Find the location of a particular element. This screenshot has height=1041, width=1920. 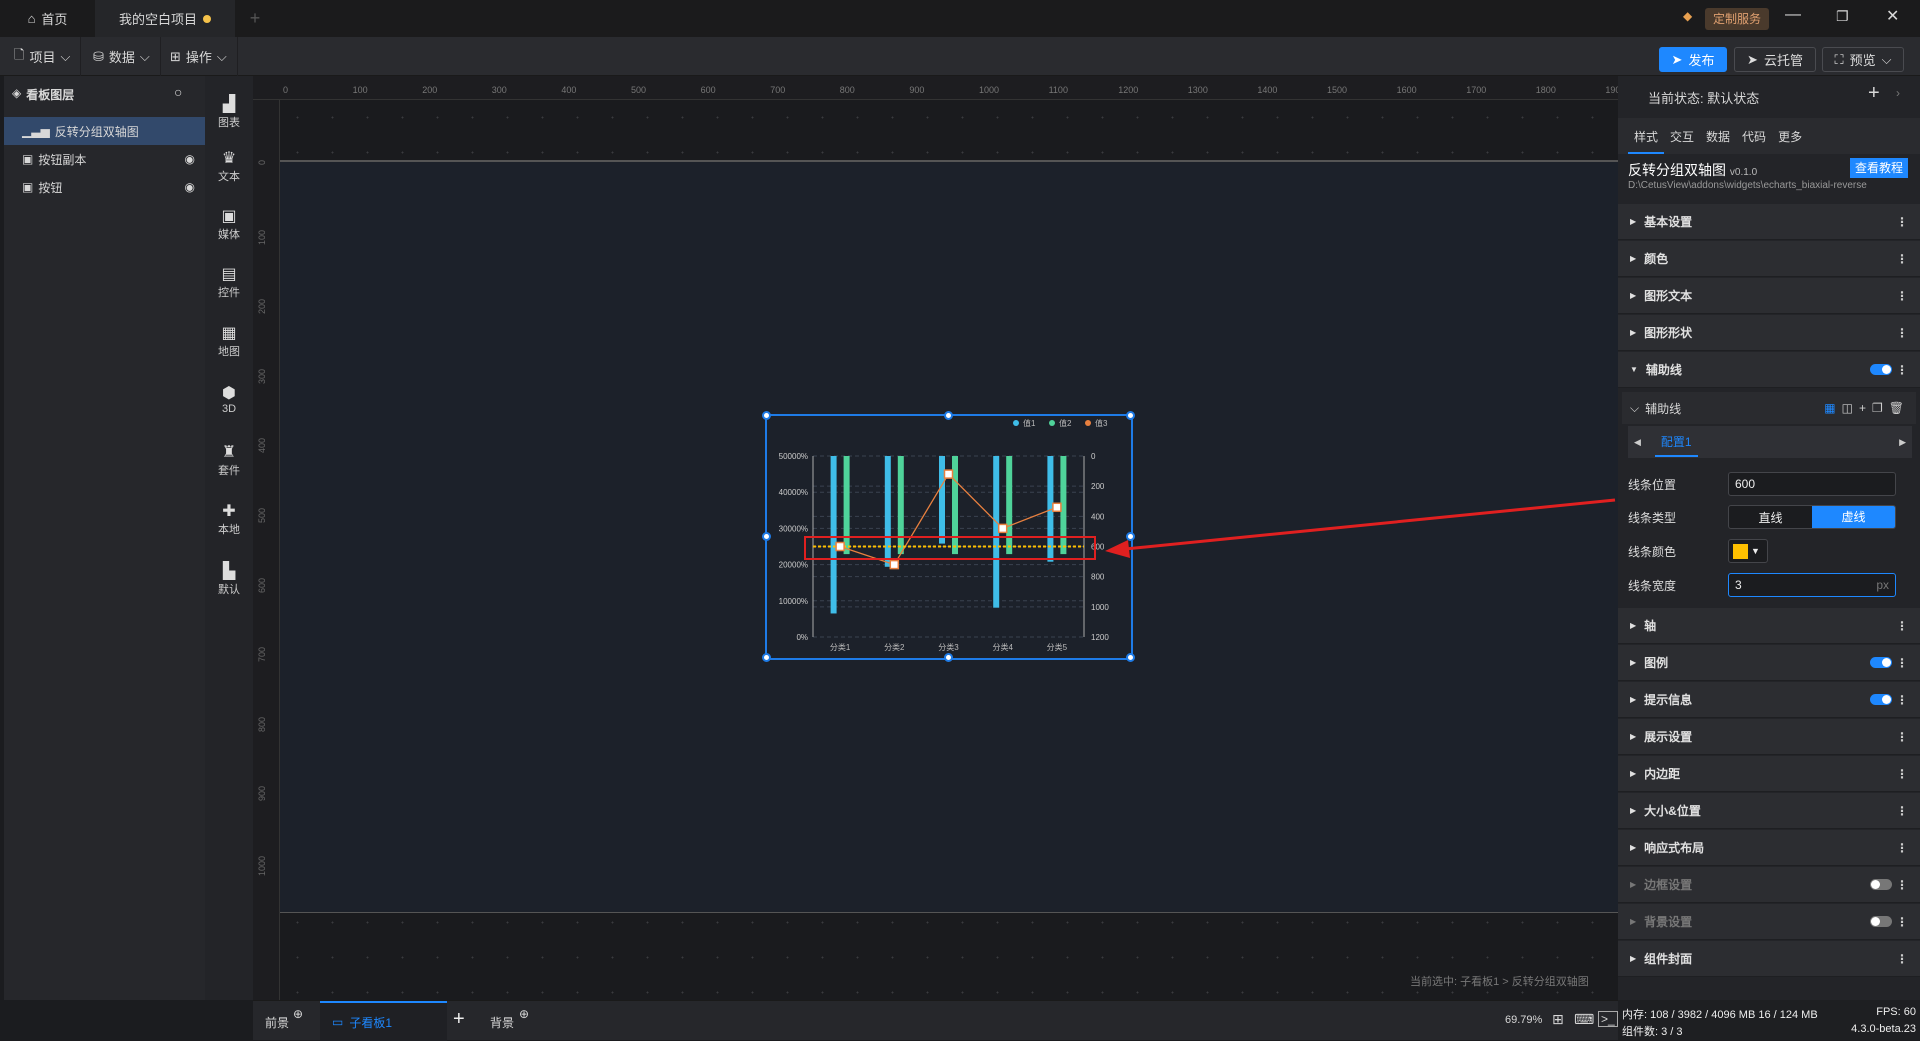

component-category: ♜ 套件 is located at coordinates (229, 461).